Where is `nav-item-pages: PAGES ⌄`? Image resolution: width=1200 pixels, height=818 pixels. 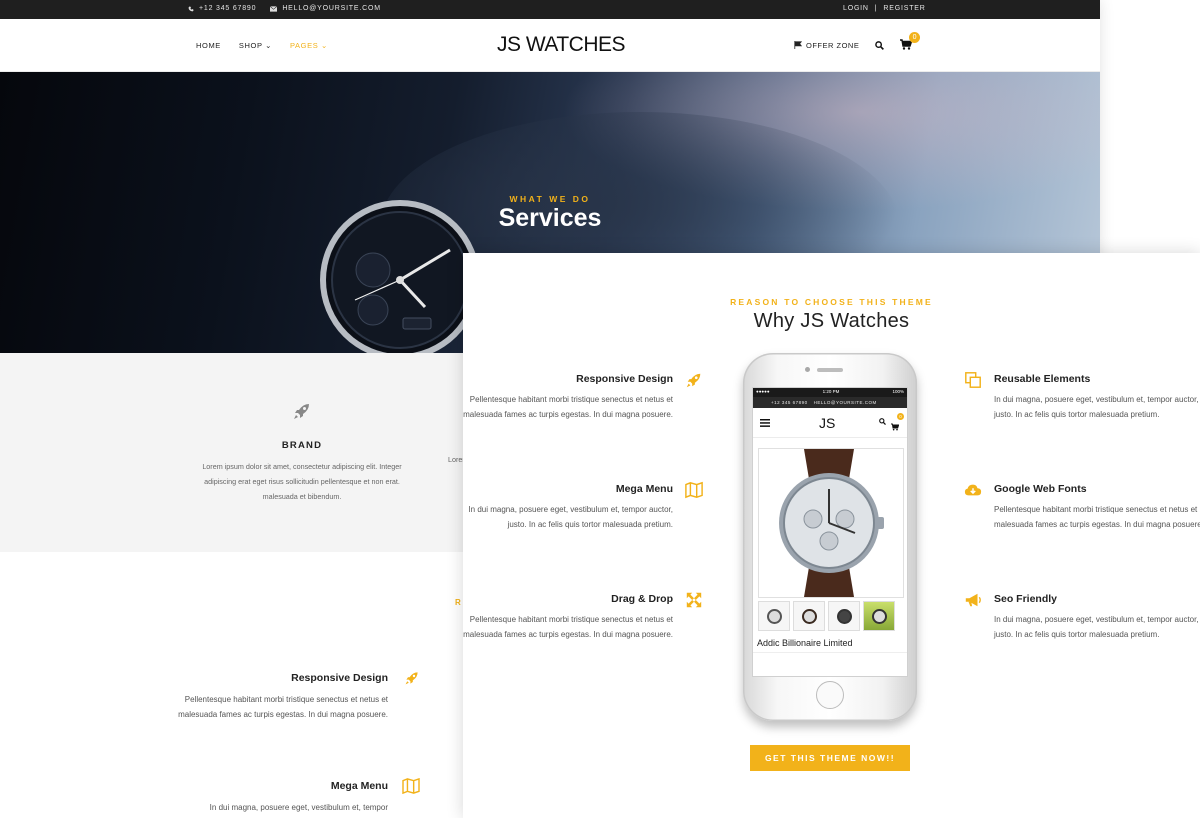 nav-item-pages: PAGES ⌄ is located at coordinates (309, 45).